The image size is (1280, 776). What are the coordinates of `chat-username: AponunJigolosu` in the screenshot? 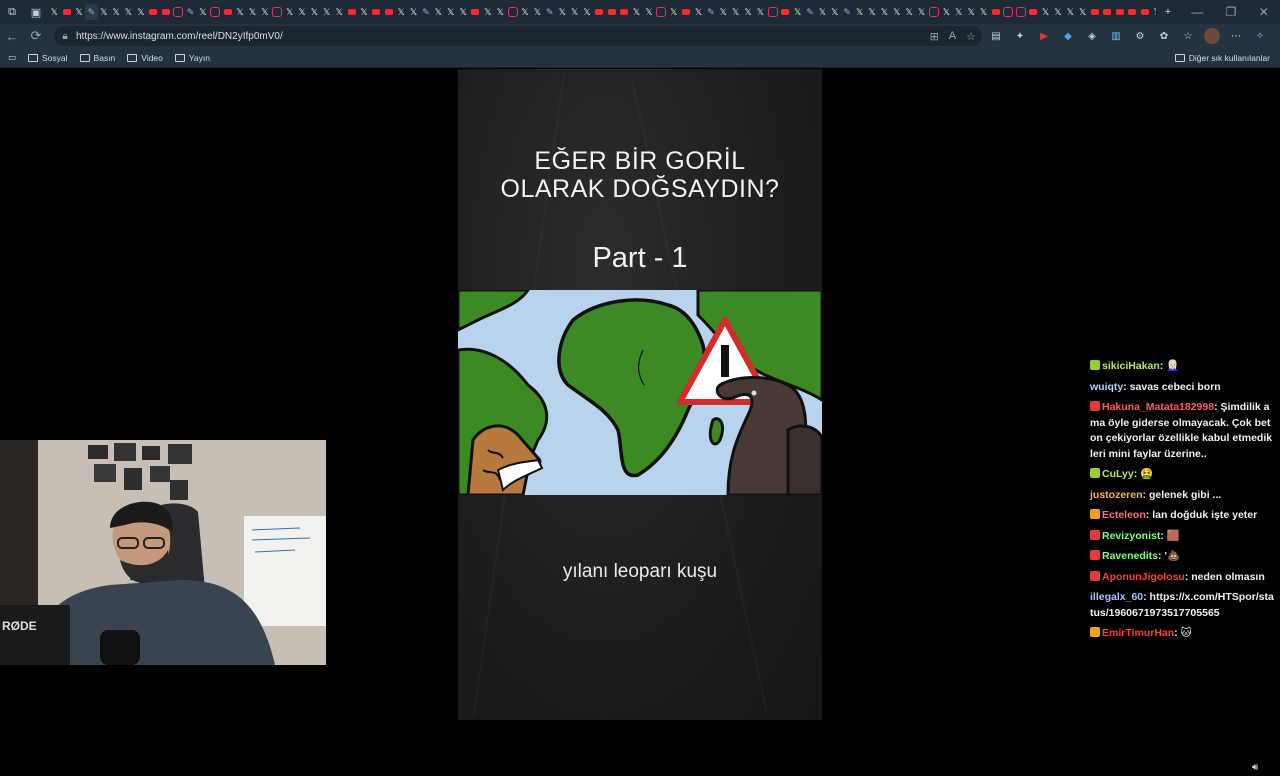 It's located at (1143, 577).